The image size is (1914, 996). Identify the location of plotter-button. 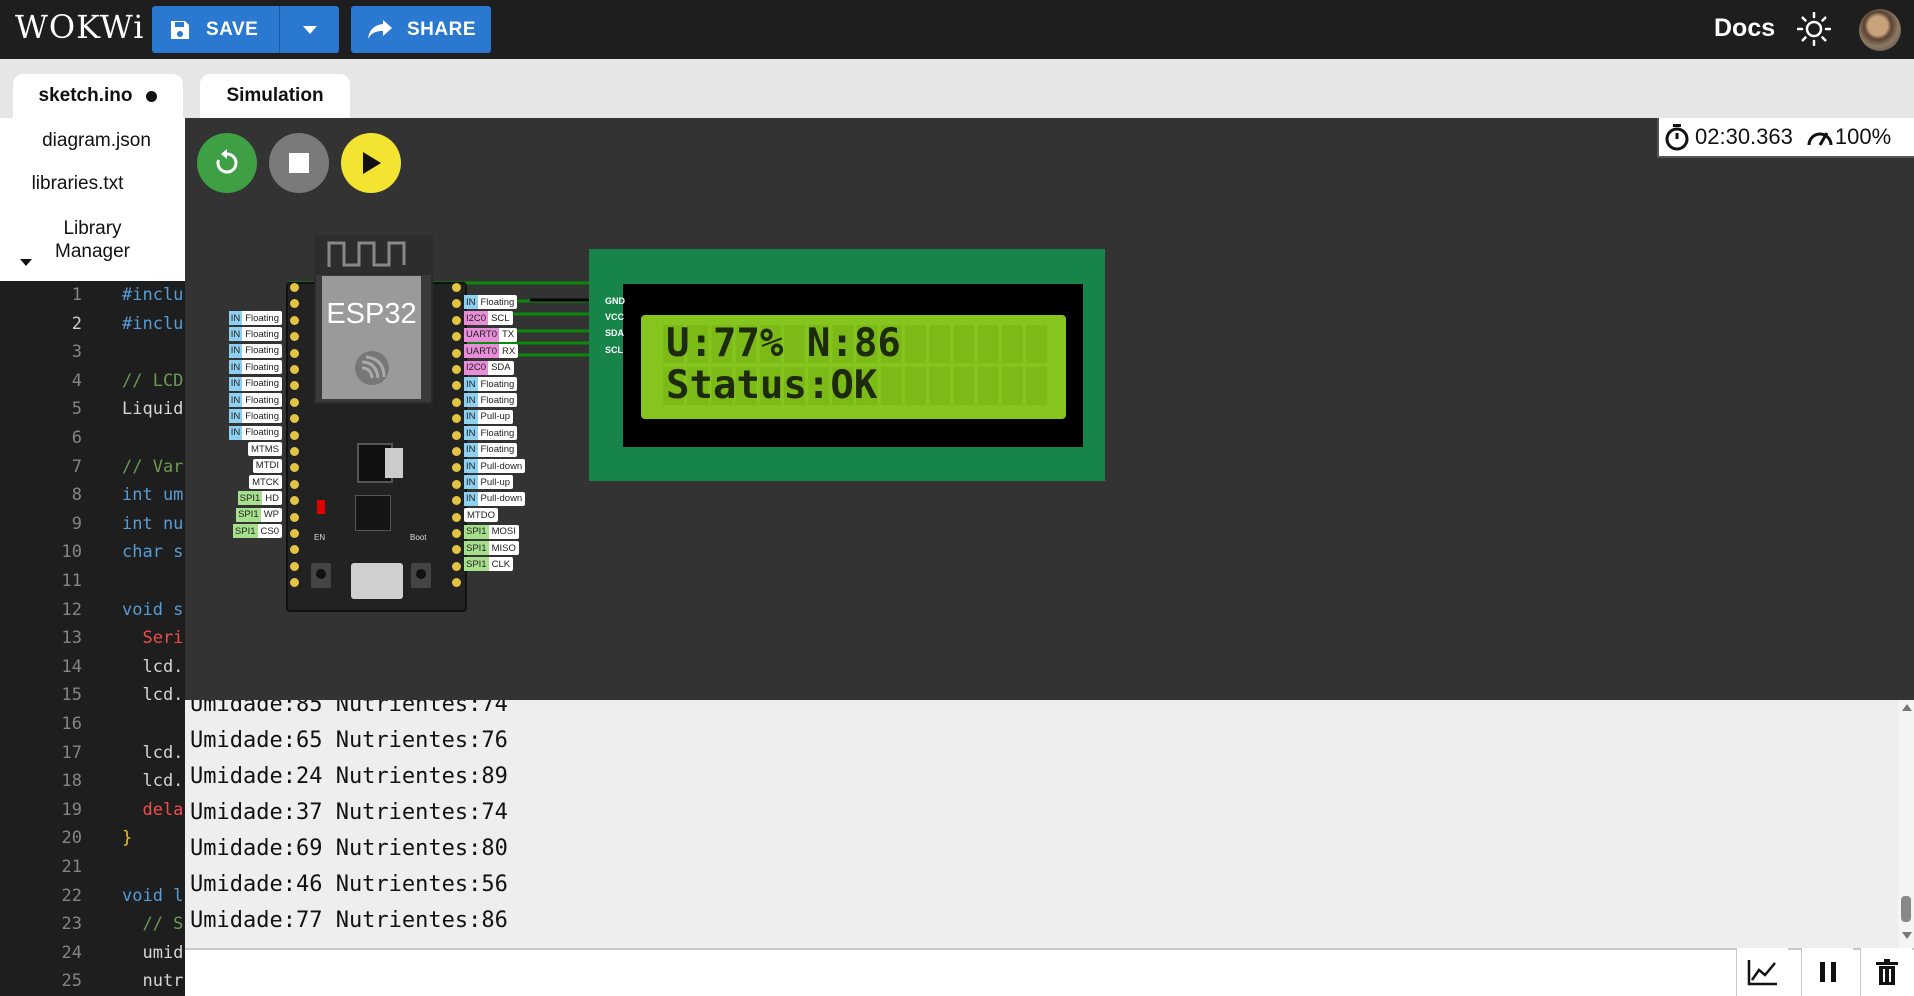
(1762, 972).